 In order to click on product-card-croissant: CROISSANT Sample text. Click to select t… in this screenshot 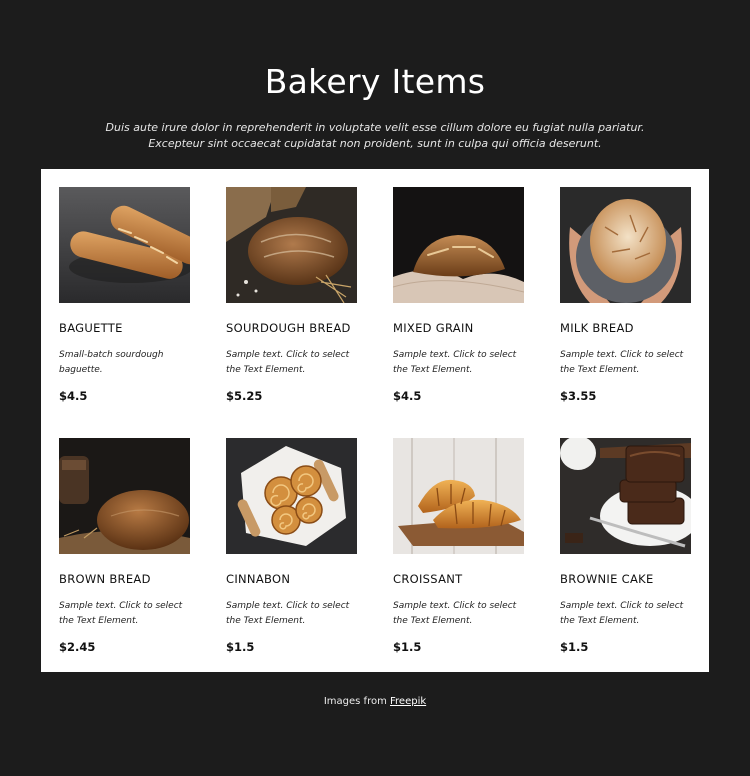, I will do `click(459, 546)`.